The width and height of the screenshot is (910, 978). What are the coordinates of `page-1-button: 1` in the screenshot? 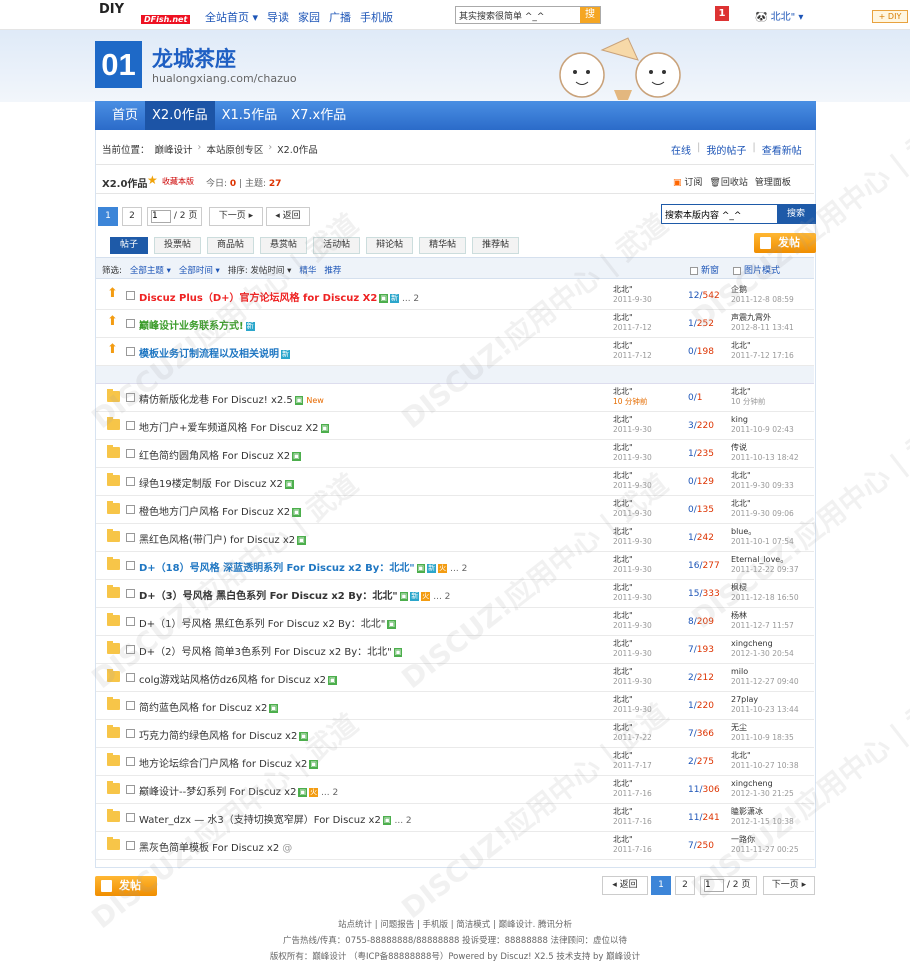 It's located at (108, 216).